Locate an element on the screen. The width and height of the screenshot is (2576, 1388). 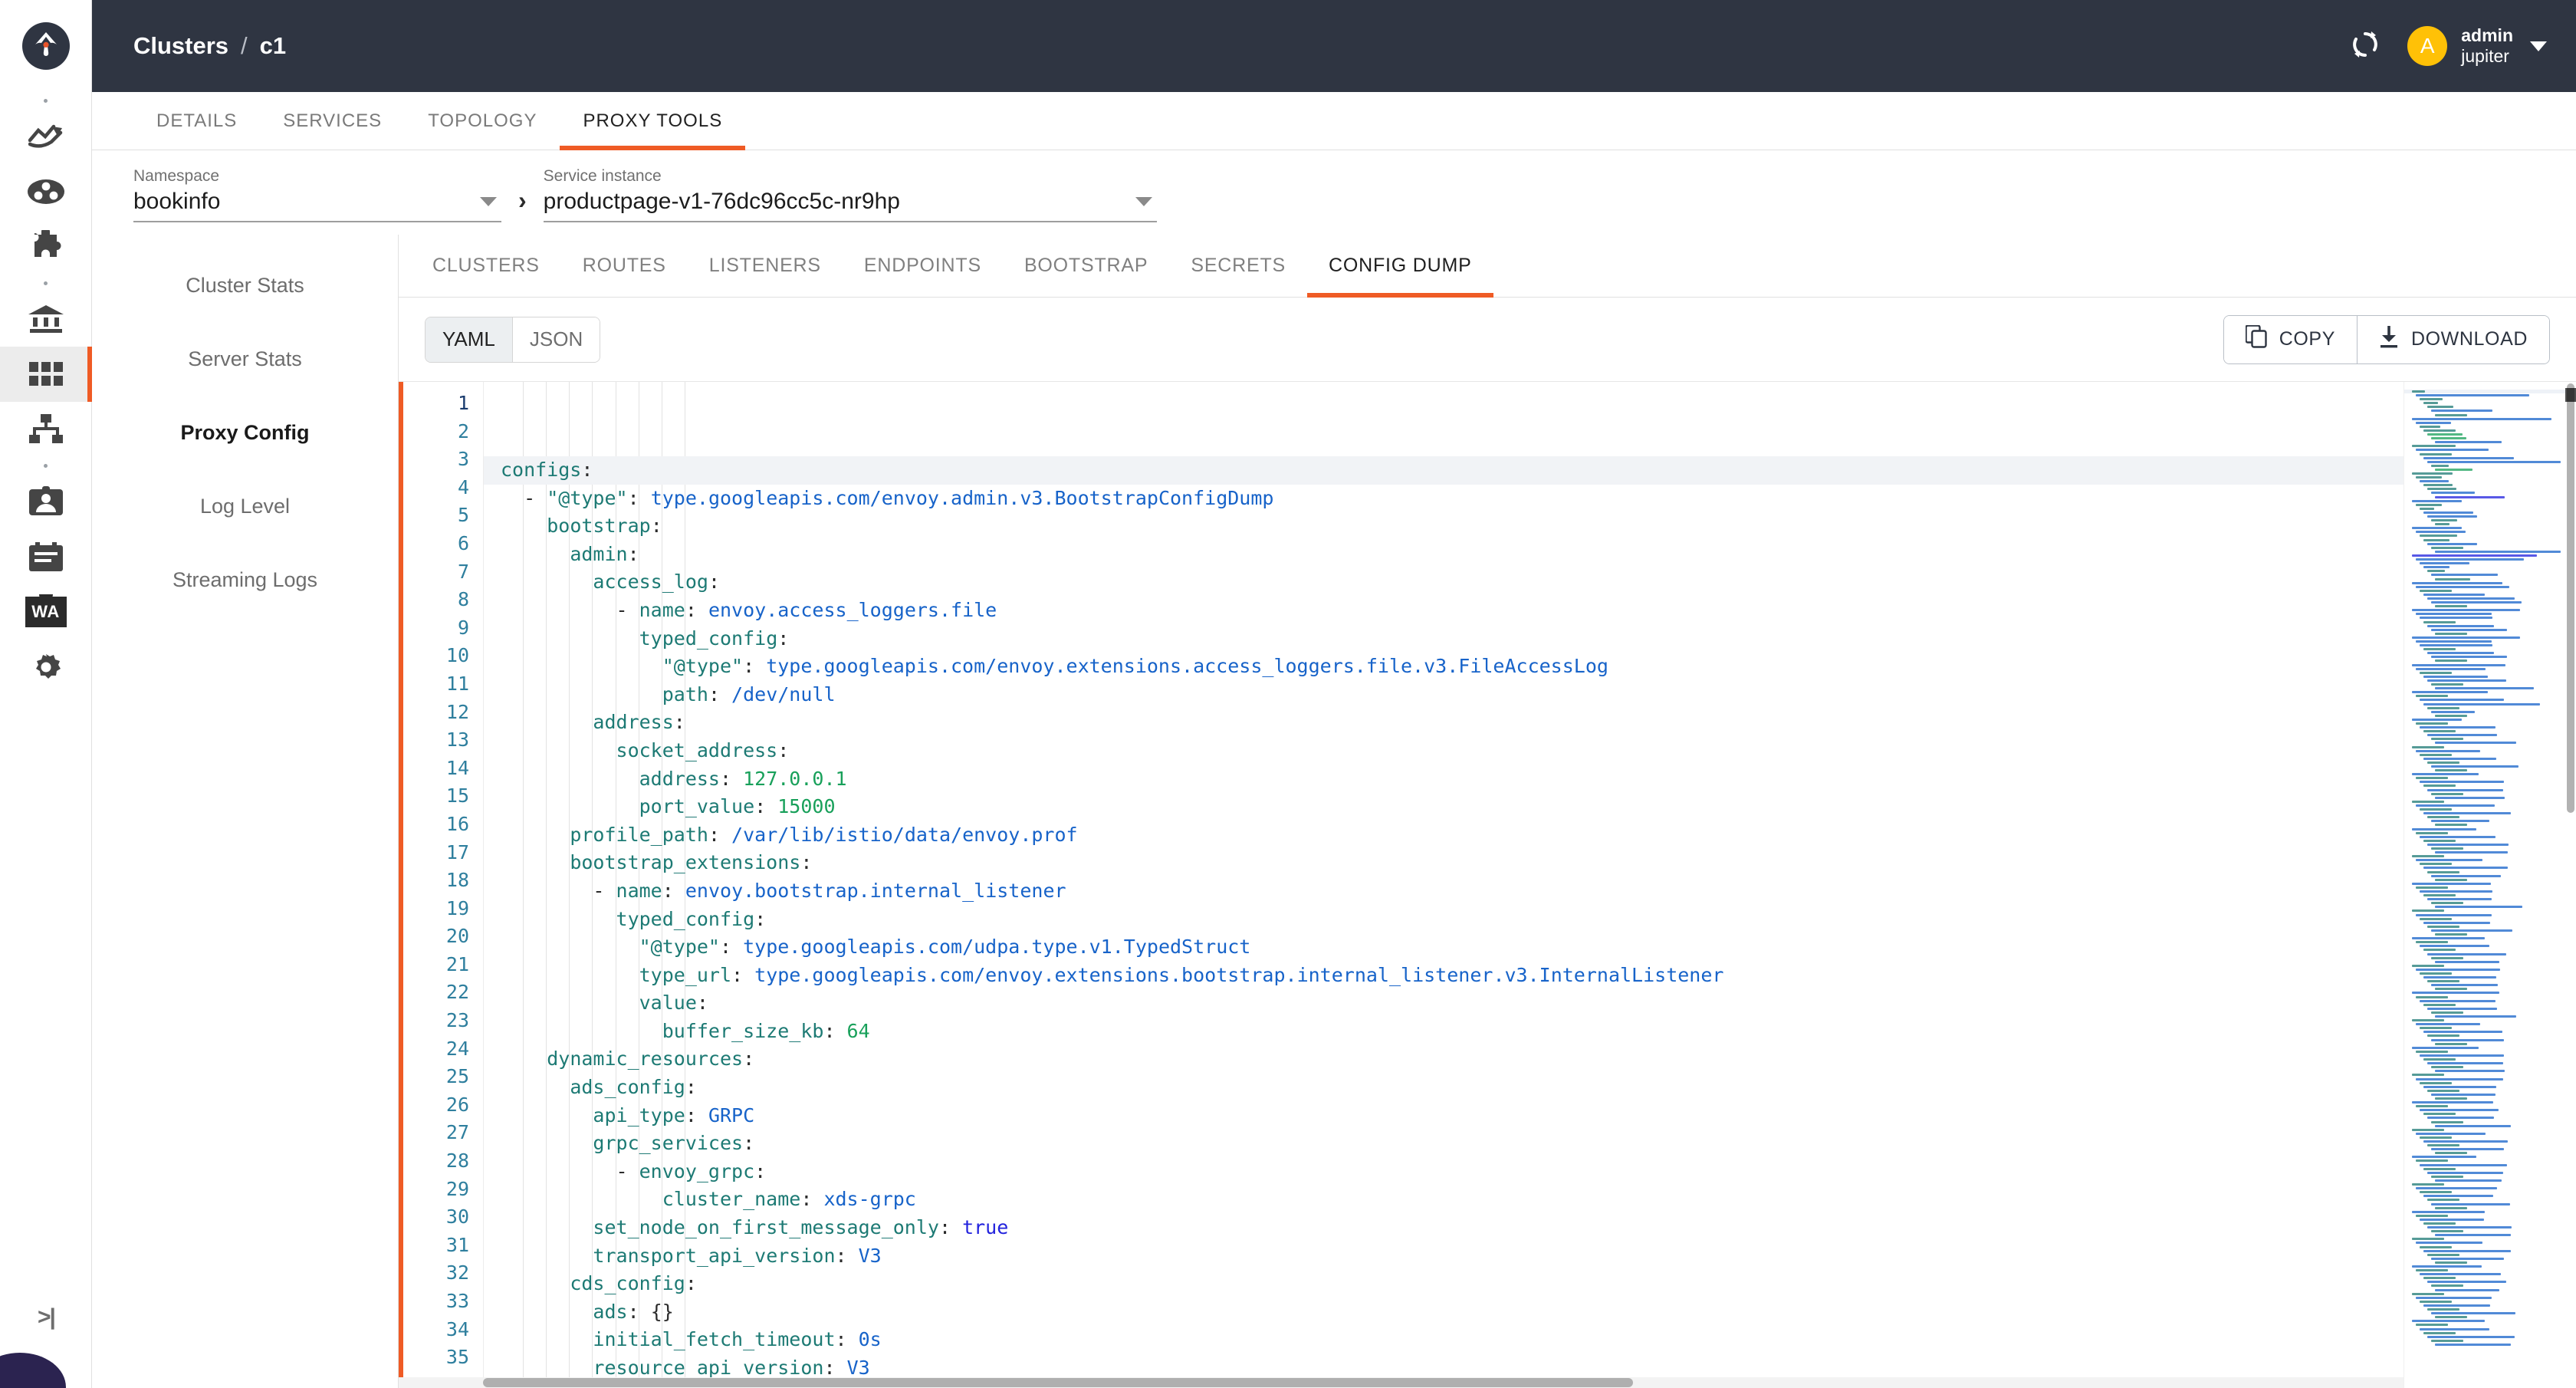
subnav-item-proxy-config: Proxy Config is located at coordinates (245, 432).